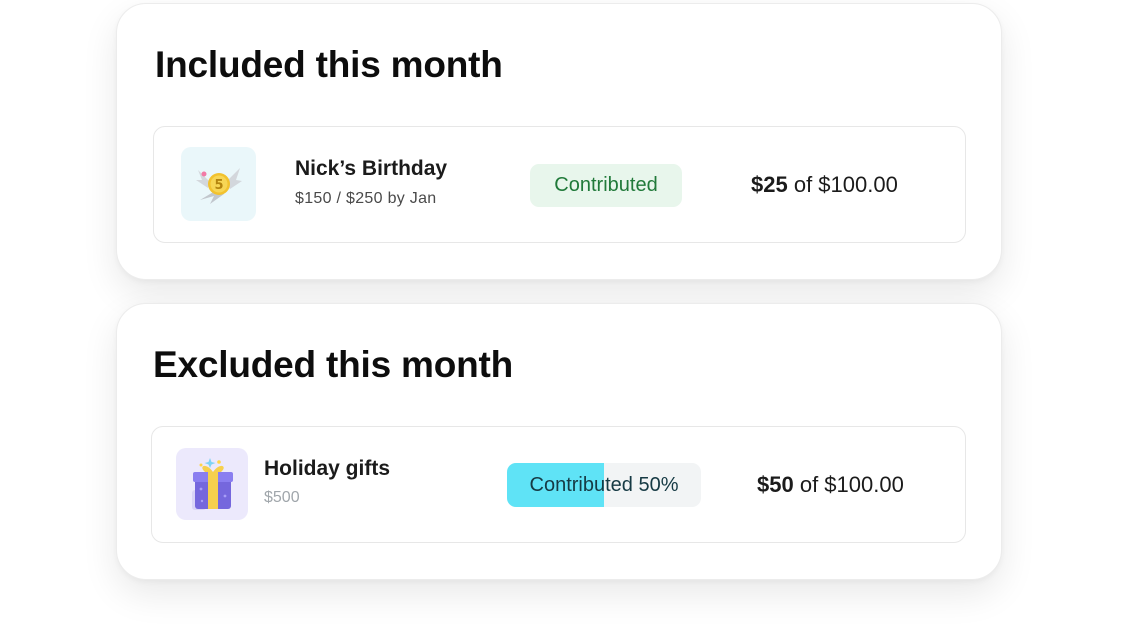  What do you see at coordinates (371, 168) in the screenshot?
I see `goal-name: Nick’s Birthday` at bounding box center [371, 168].